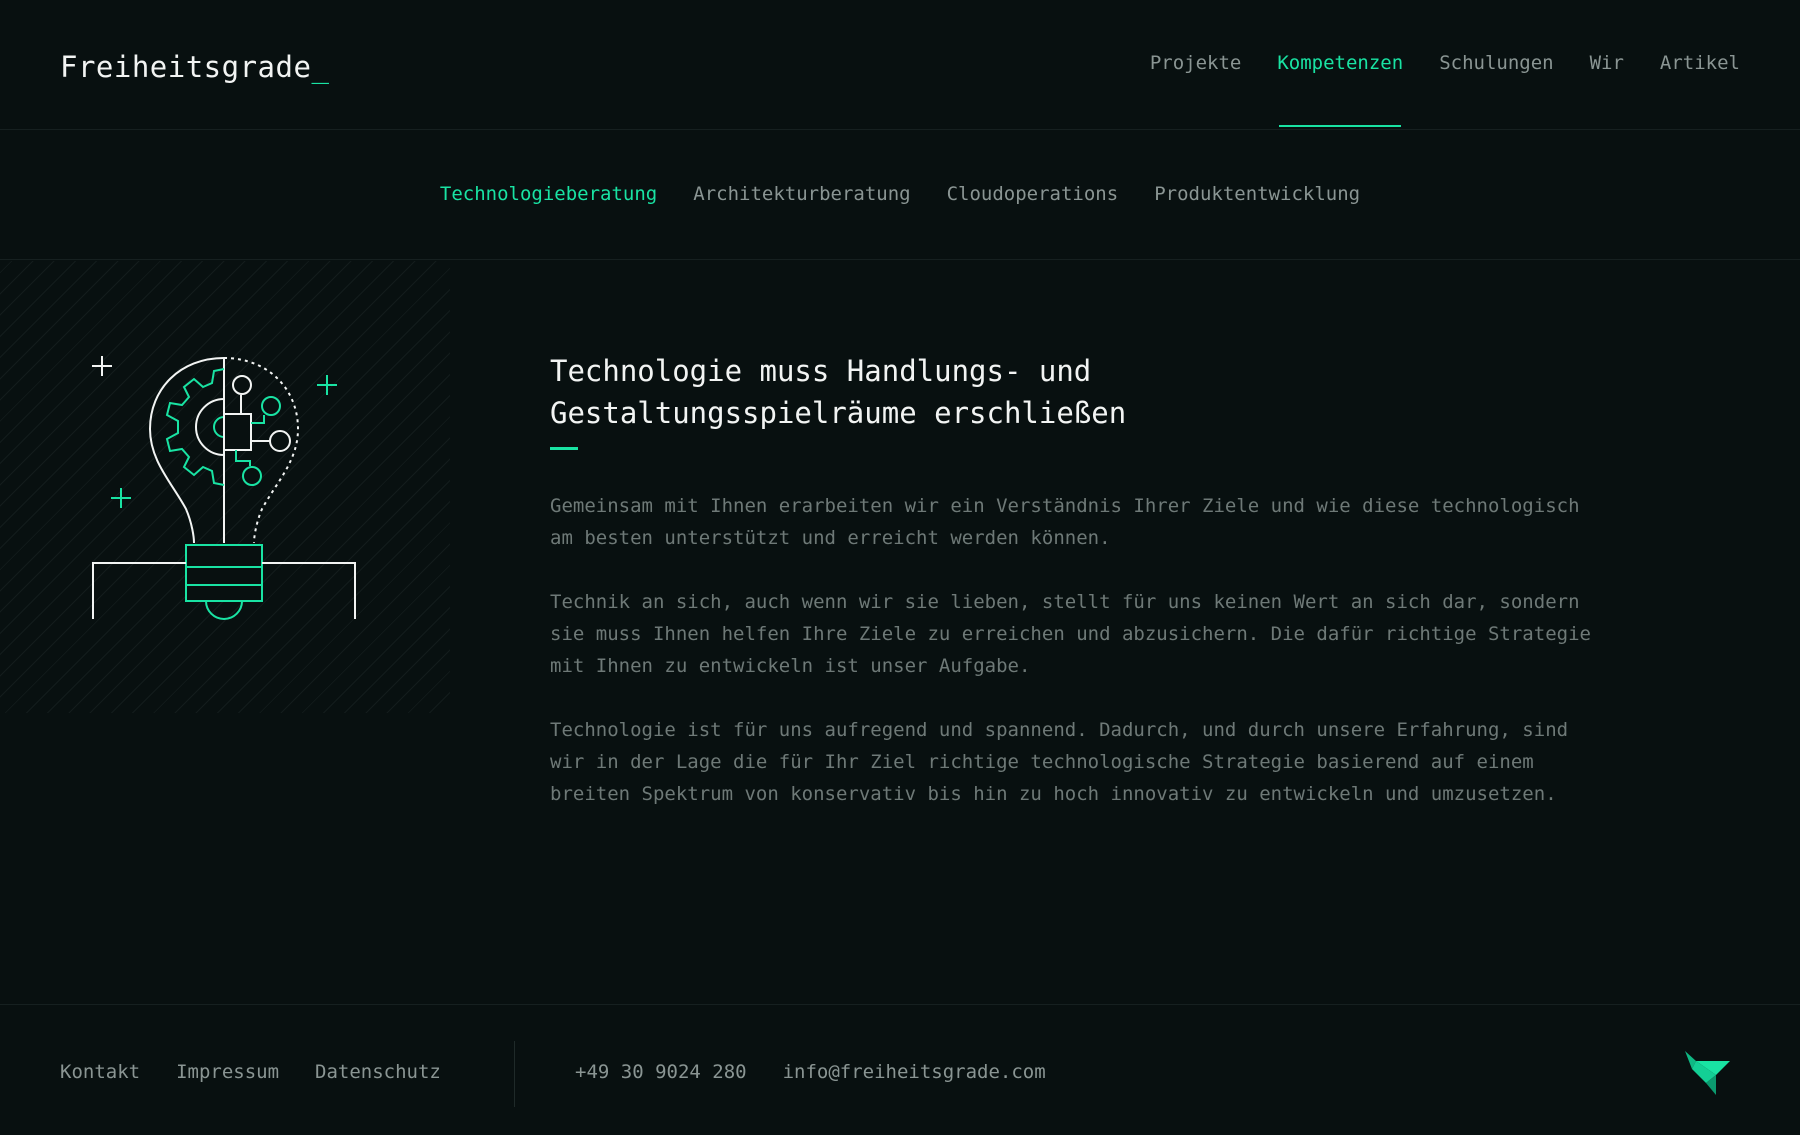 This screenshot has width=1800, height=1135. I want to click on footer-contact: +49 30 9024 280 info@freiheitsgrade.com, so click(810, 1072).